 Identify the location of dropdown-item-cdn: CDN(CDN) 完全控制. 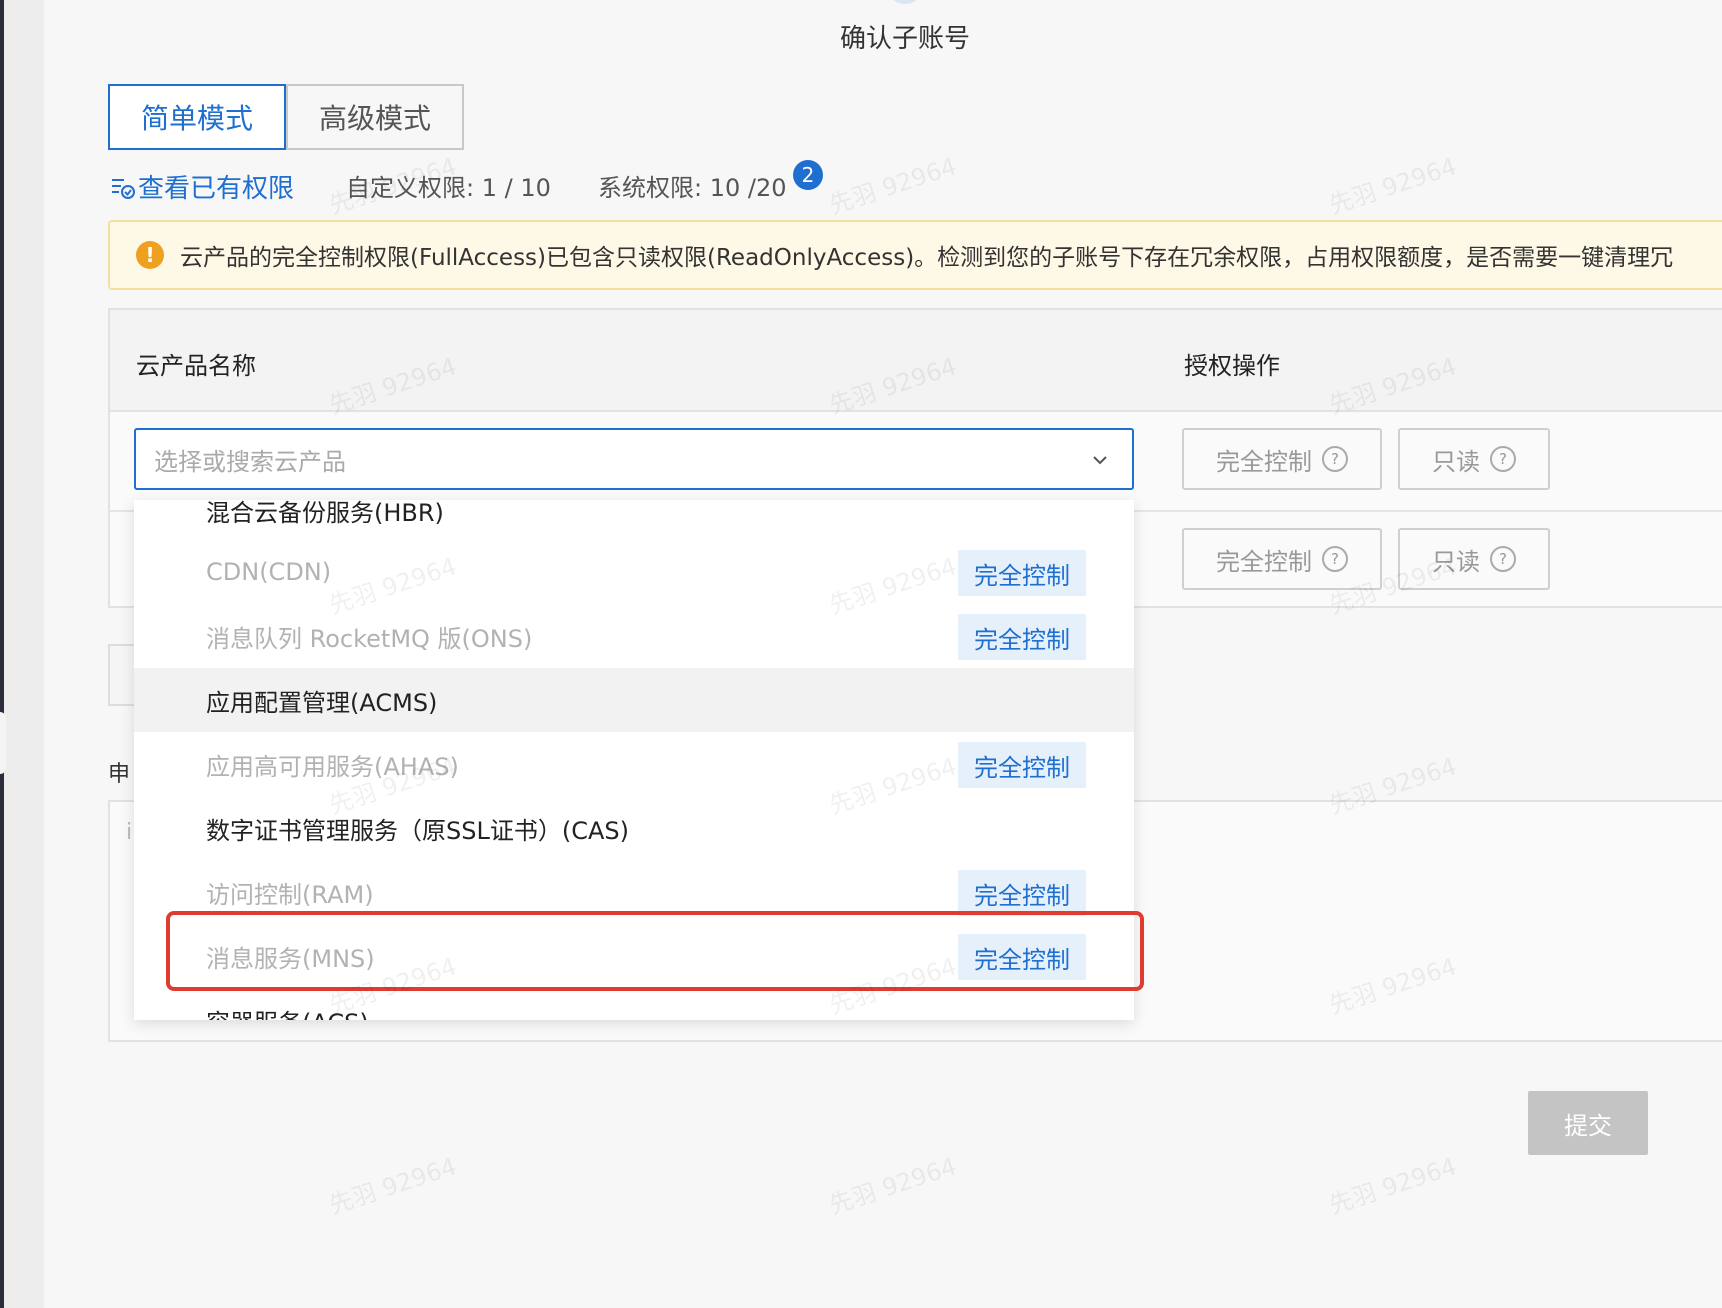
(634, 572).